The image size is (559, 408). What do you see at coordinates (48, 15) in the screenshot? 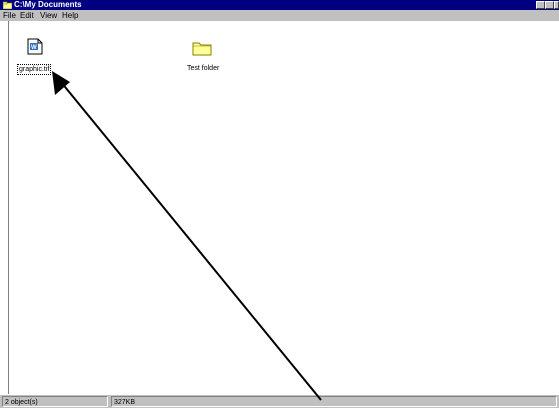
I see `menu-view: View` at bounding box center [48, 15].